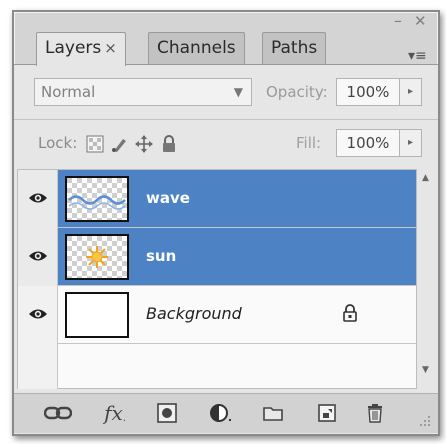  I want to click on panel-menu-icon: ▾≡, so click(417, 56).